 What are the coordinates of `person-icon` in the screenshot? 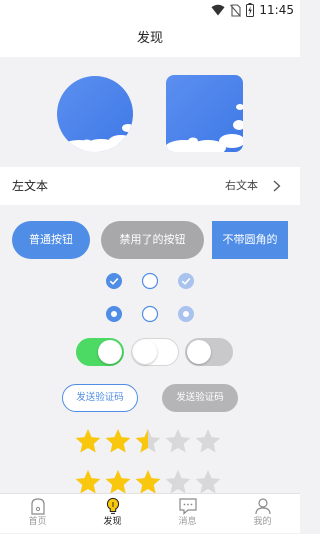 It's located at (262, 506).